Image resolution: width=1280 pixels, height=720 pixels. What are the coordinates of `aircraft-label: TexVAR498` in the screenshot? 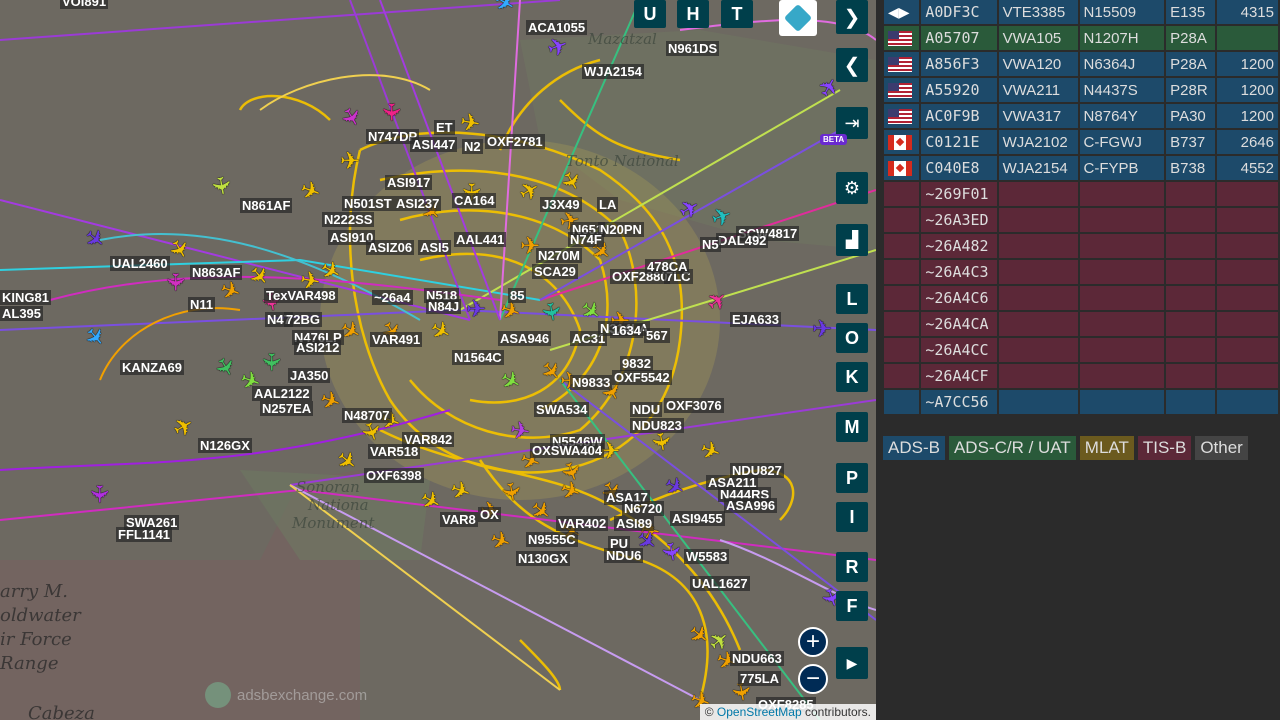 It's located at (301, 295).